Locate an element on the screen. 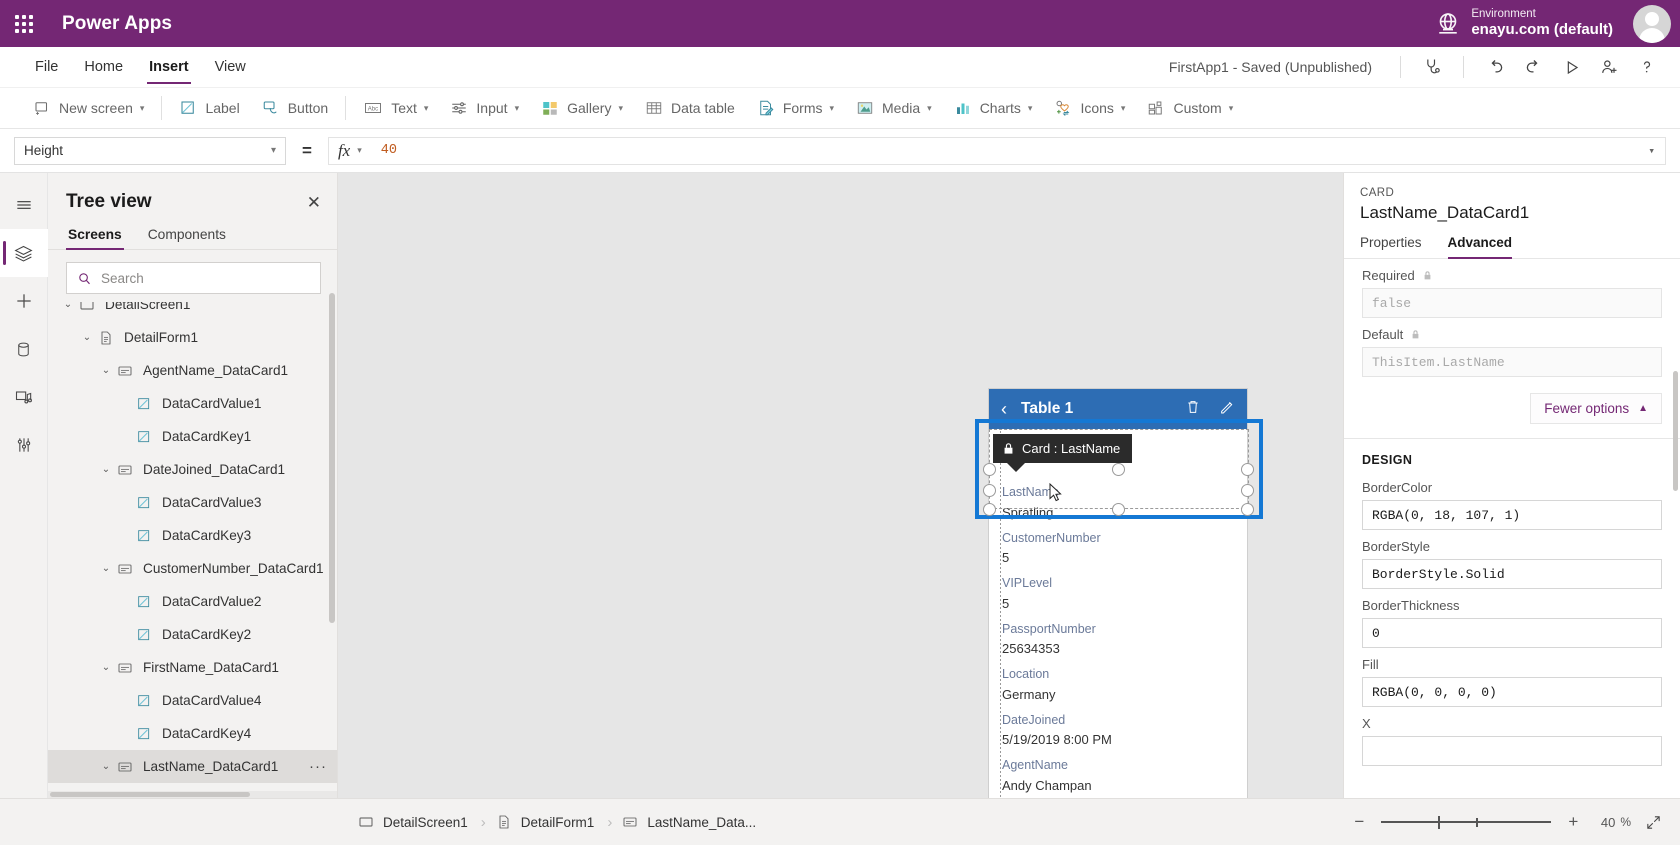  ribbon-input: Input ▾ is located at coordinates (484, 108).